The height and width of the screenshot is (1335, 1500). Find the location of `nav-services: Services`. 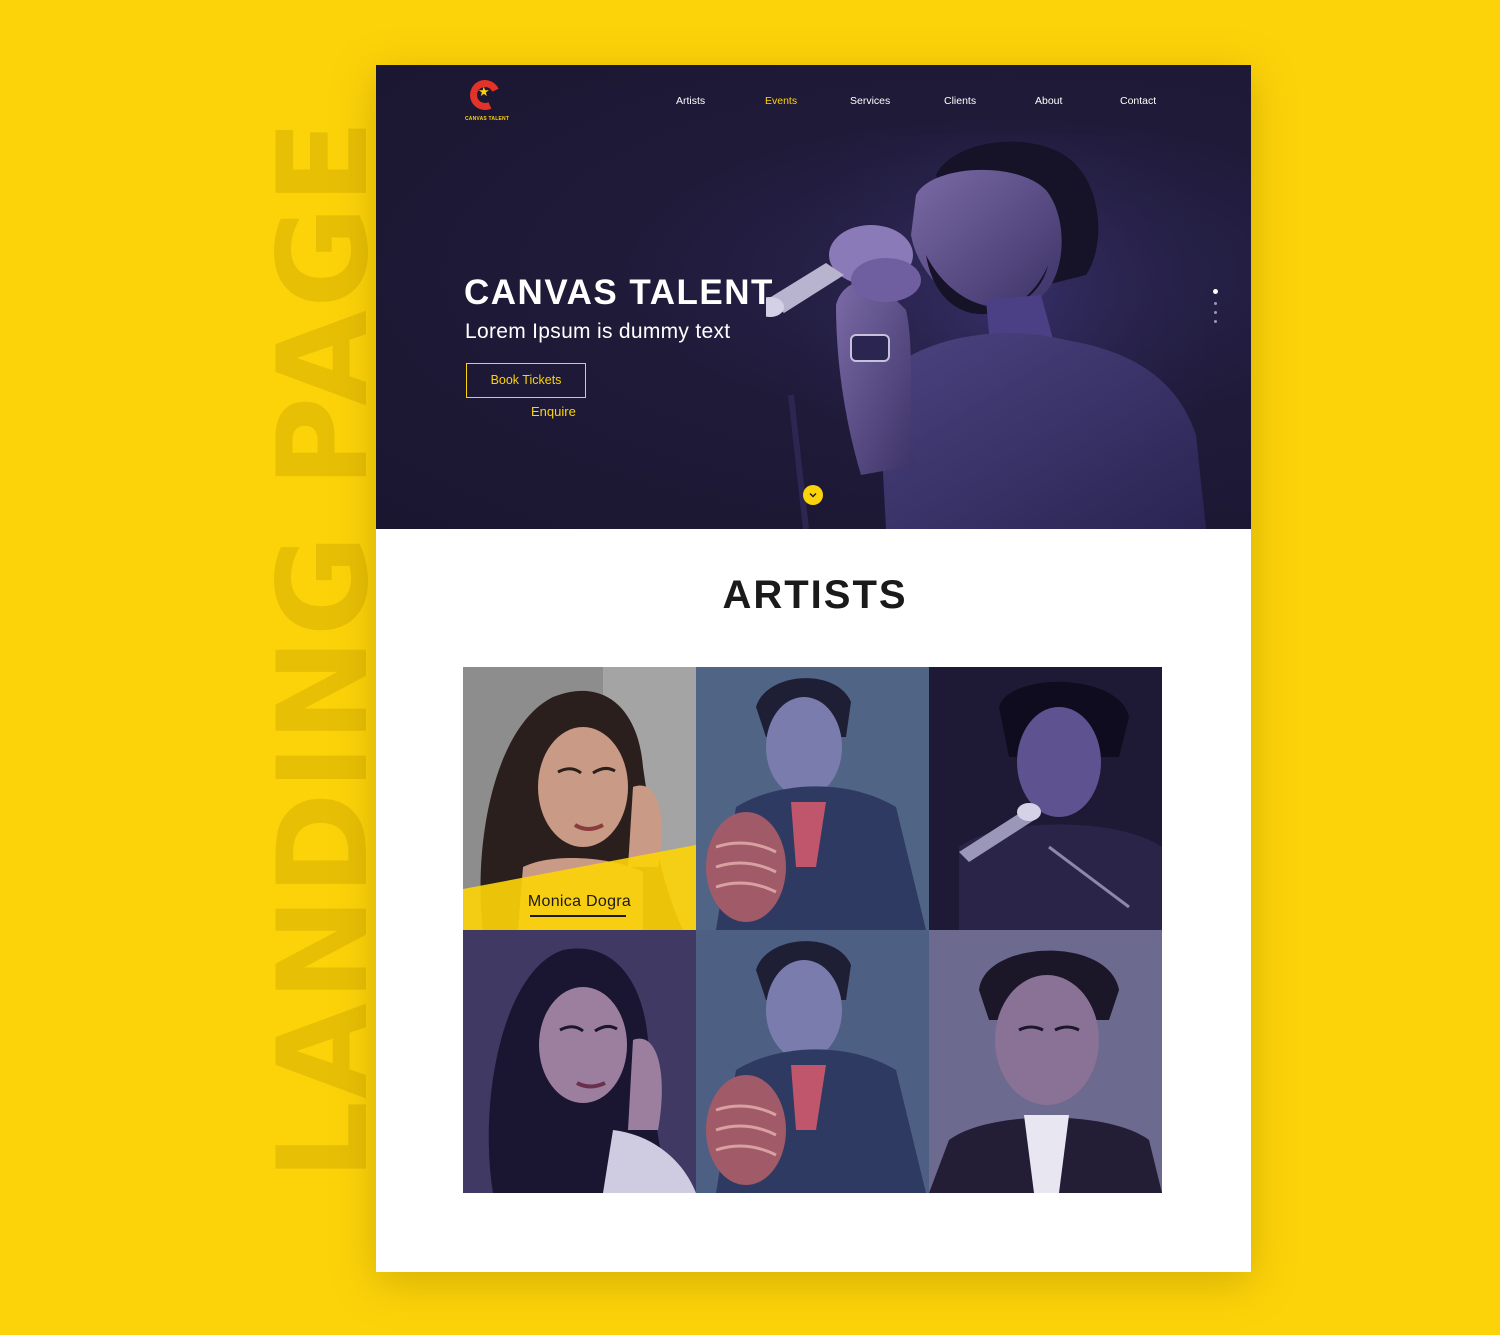

nav-services: Services is located at coordinates (870, 101).